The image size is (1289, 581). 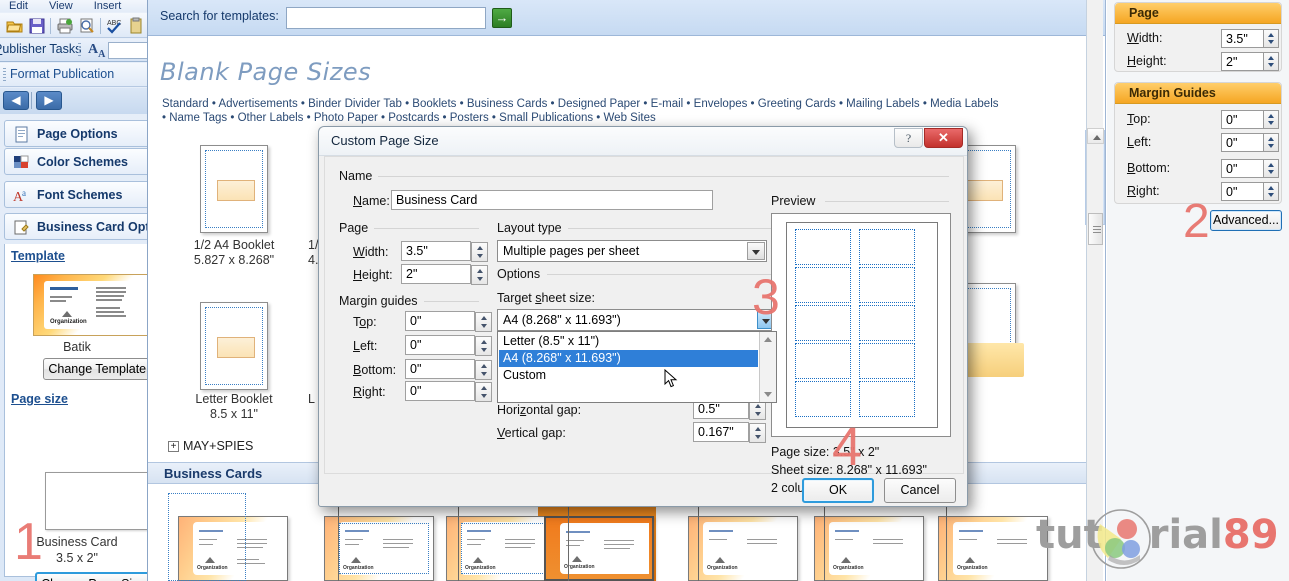 What do you see at coordinates (1095, 136) in the screenshot?
I see `scroll-up-button` at bounding box center [1095, 136].